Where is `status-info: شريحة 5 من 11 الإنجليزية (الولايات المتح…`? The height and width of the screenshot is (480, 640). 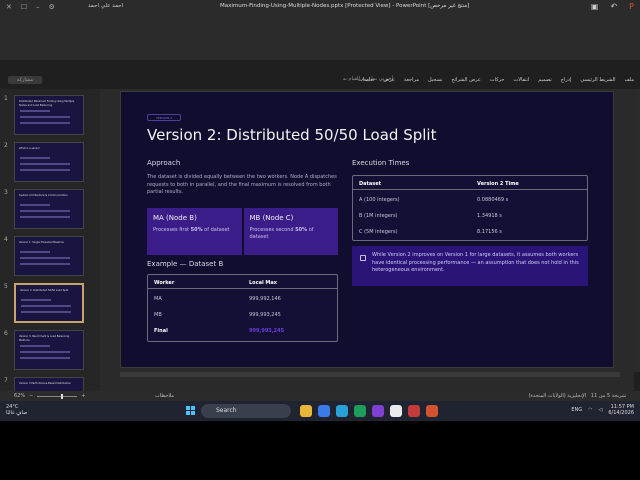
status-info: شريحة 5 من 11 الإنجليزية (الولايات المتح… is located at coordinates (577, 396).